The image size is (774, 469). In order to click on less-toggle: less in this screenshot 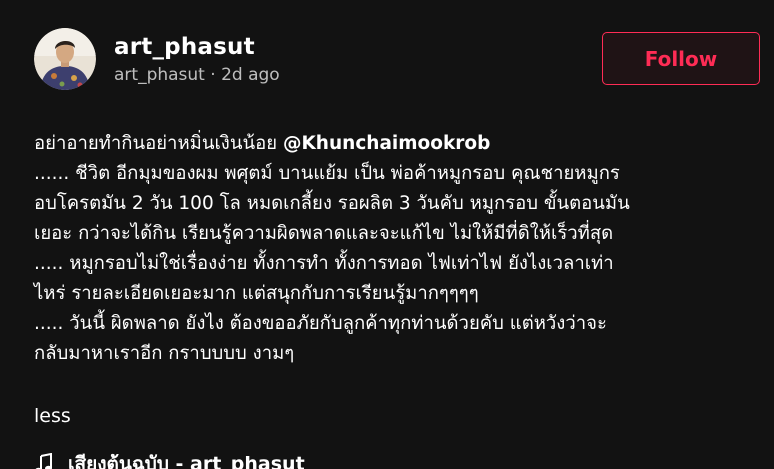, I will do `click(52, 416)`.